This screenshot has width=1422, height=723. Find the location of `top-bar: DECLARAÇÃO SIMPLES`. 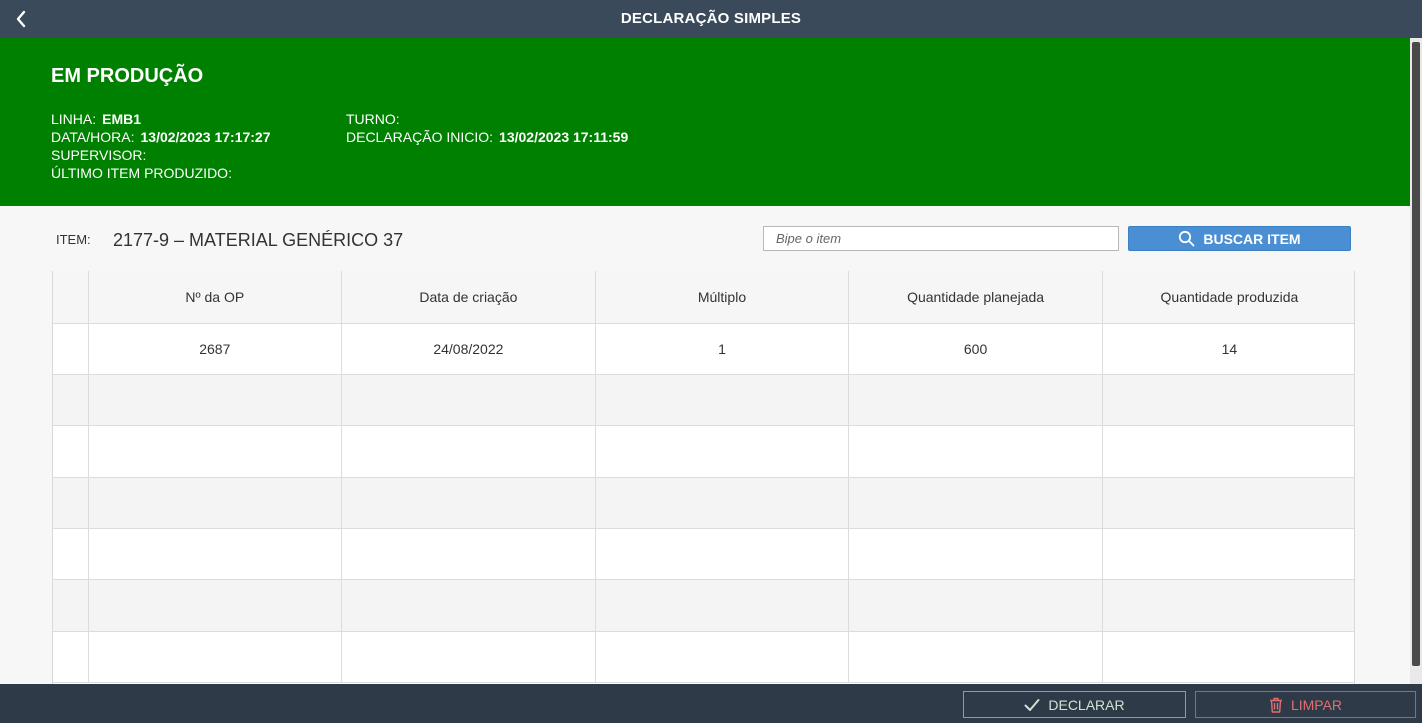

top-bar: DECLARAÇÃO SIMPLES is located at coordinates (711, 19).